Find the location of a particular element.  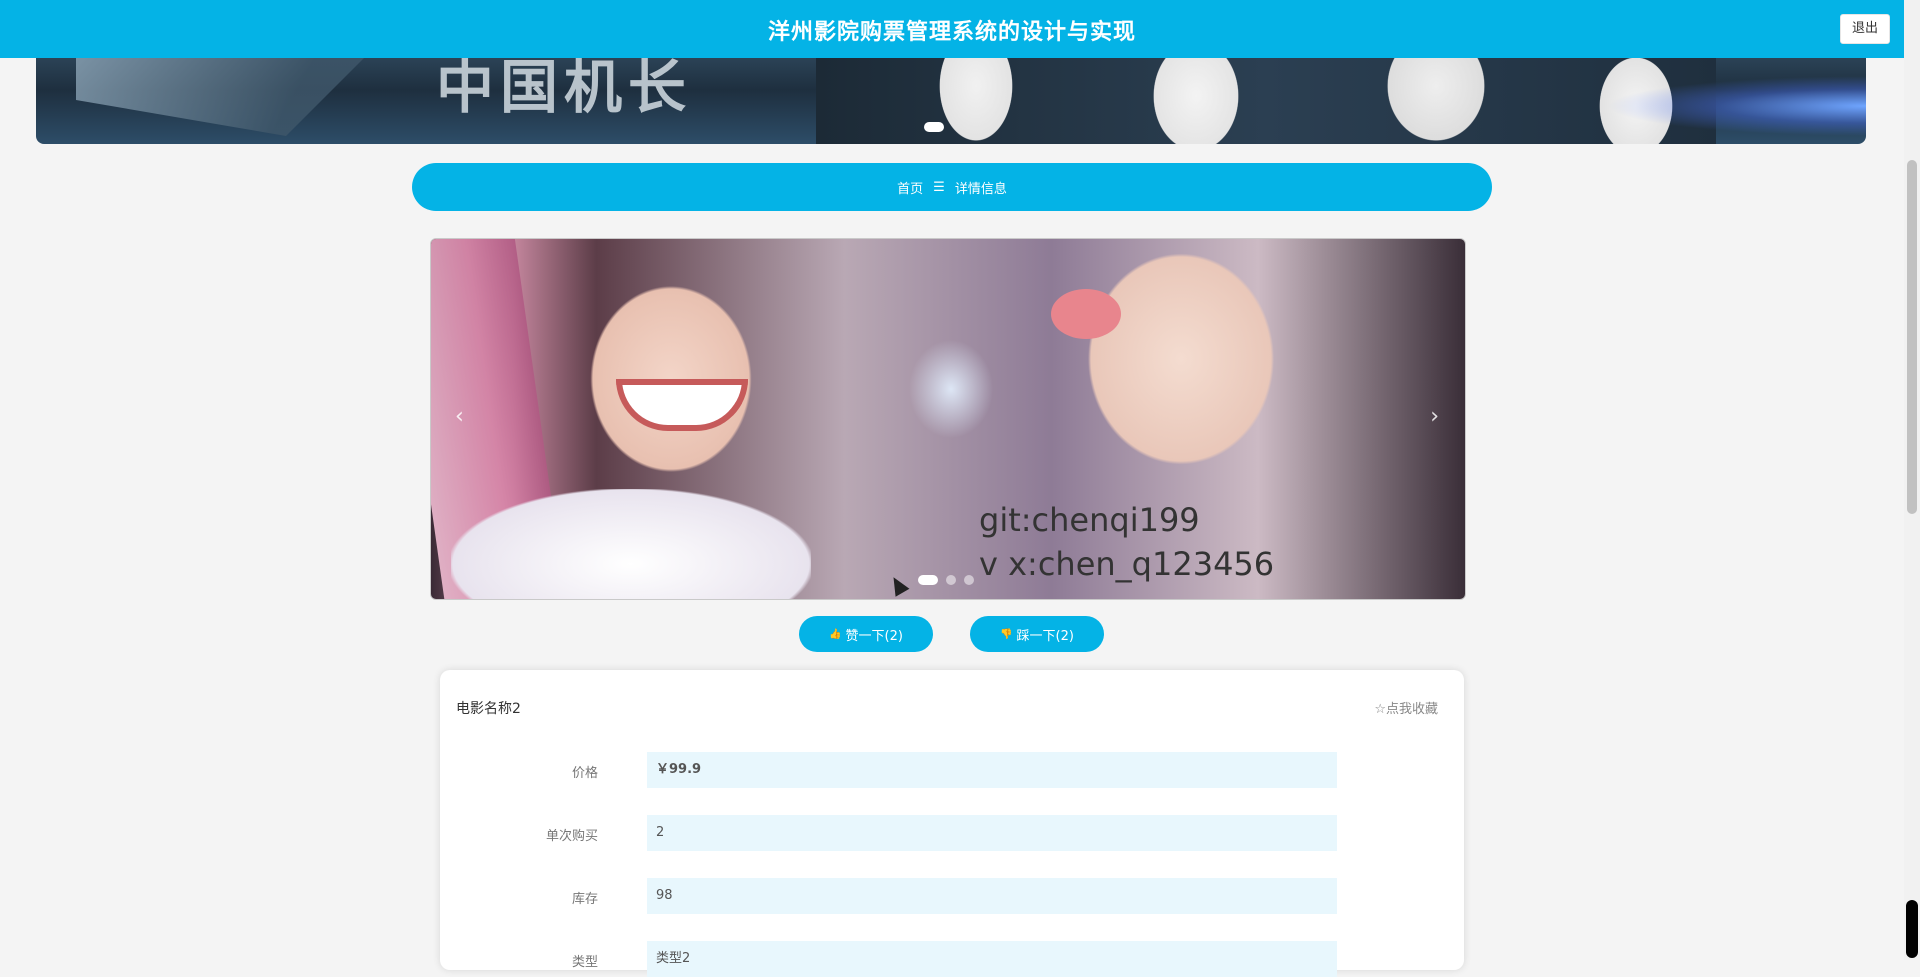

field-row-purchase-limit: 单次购买 2 is located at coordinates (952, 833).